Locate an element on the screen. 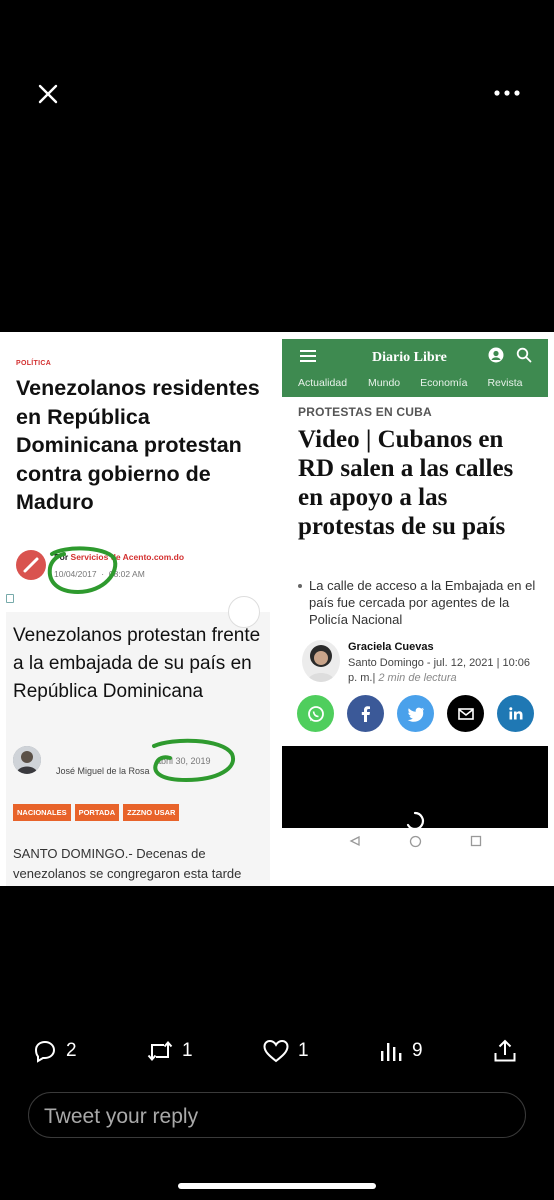  heart-icon is located at coordinates (276, 1051).